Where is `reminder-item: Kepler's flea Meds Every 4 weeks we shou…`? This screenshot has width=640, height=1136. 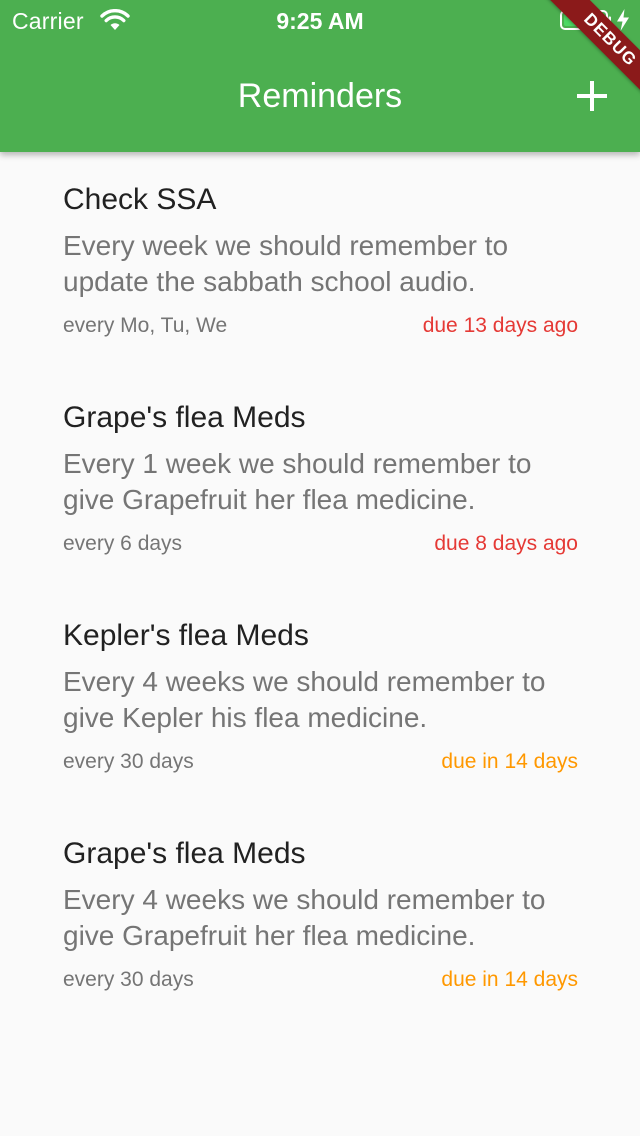
reminder-item: Kepler's flea Meds Every 4 weeks we shou… is located at coordinates (320, 688).